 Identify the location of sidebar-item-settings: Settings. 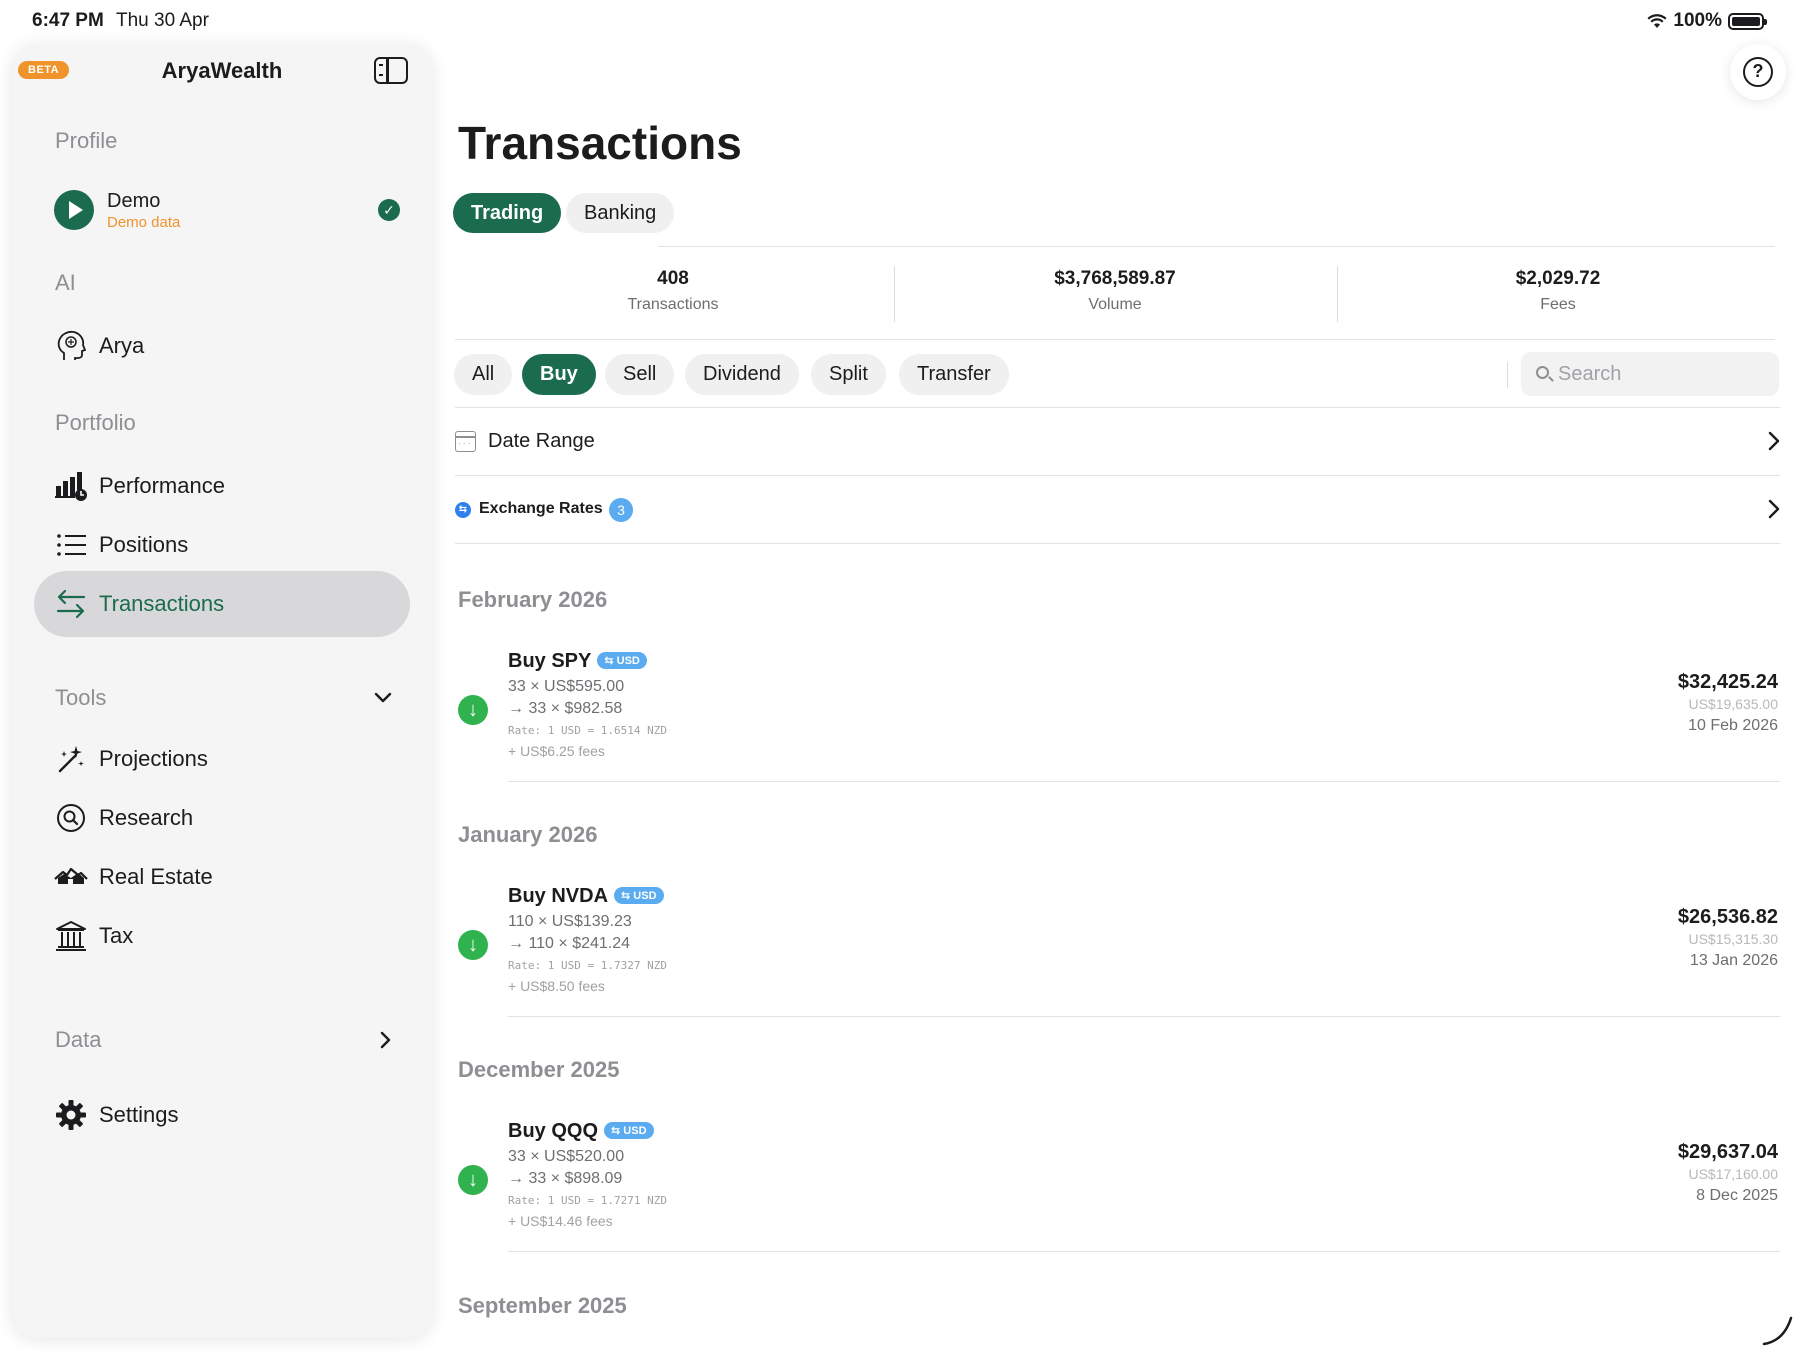
(222, 1115).